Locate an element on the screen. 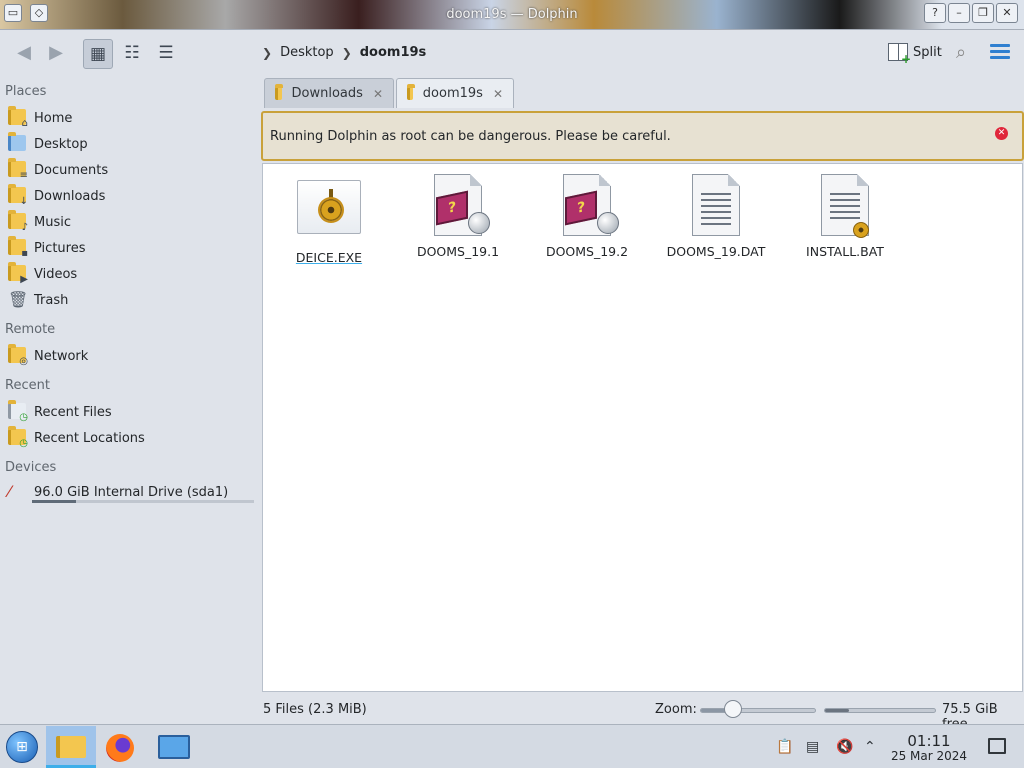  main-toolbar: ◀ ▶ ▦ ☷ ☰ ❯ Desktop ❯ doom19s + Split ⌕ is located at coordinates (512, 53).